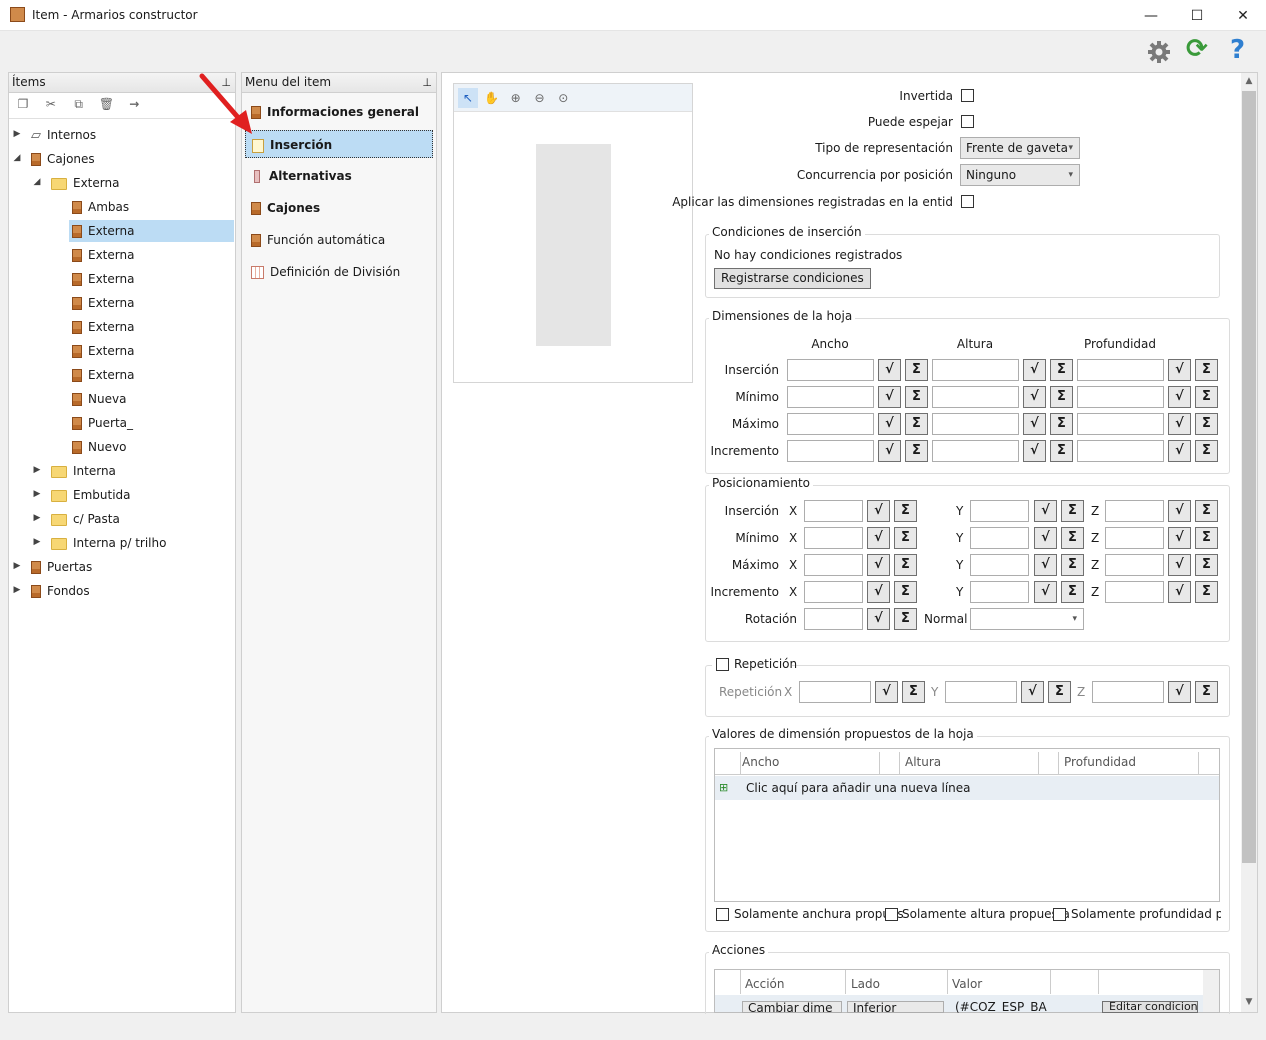 This screenshot has height=1040, width=1266. I want to click on gear-icon, so click(1159, 52).